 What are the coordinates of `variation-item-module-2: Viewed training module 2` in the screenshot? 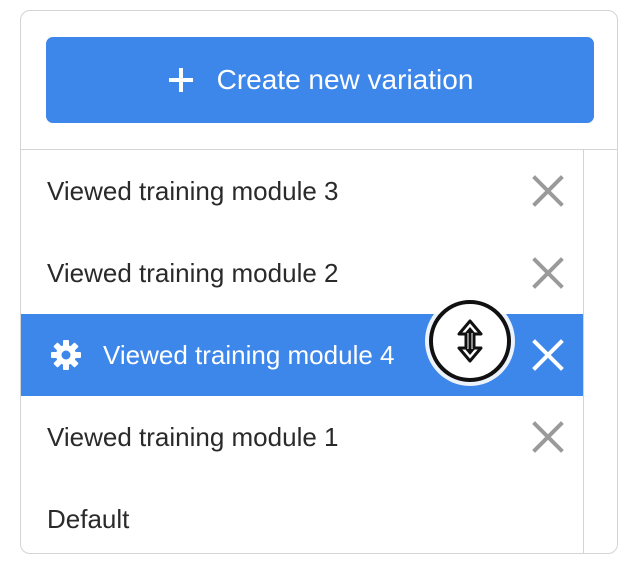 It's located at (302, 273).